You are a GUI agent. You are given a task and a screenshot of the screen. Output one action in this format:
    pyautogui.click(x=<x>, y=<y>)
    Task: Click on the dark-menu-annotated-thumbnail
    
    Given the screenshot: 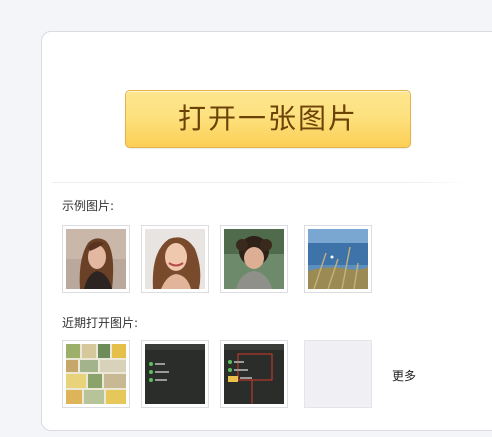 What is the action you would take?
    pyautogui.click(x=254, y=374)
    